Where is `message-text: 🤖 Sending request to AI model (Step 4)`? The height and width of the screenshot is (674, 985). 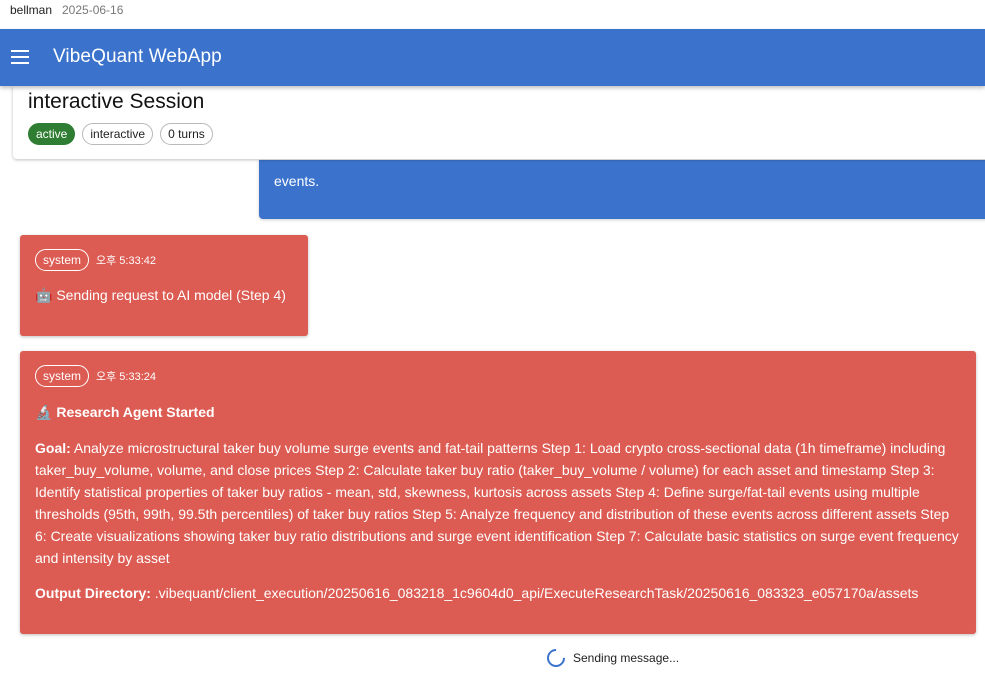
message-text: 🤖 Sending request to AI model (Step 4) is located at coordinates (160, 295).